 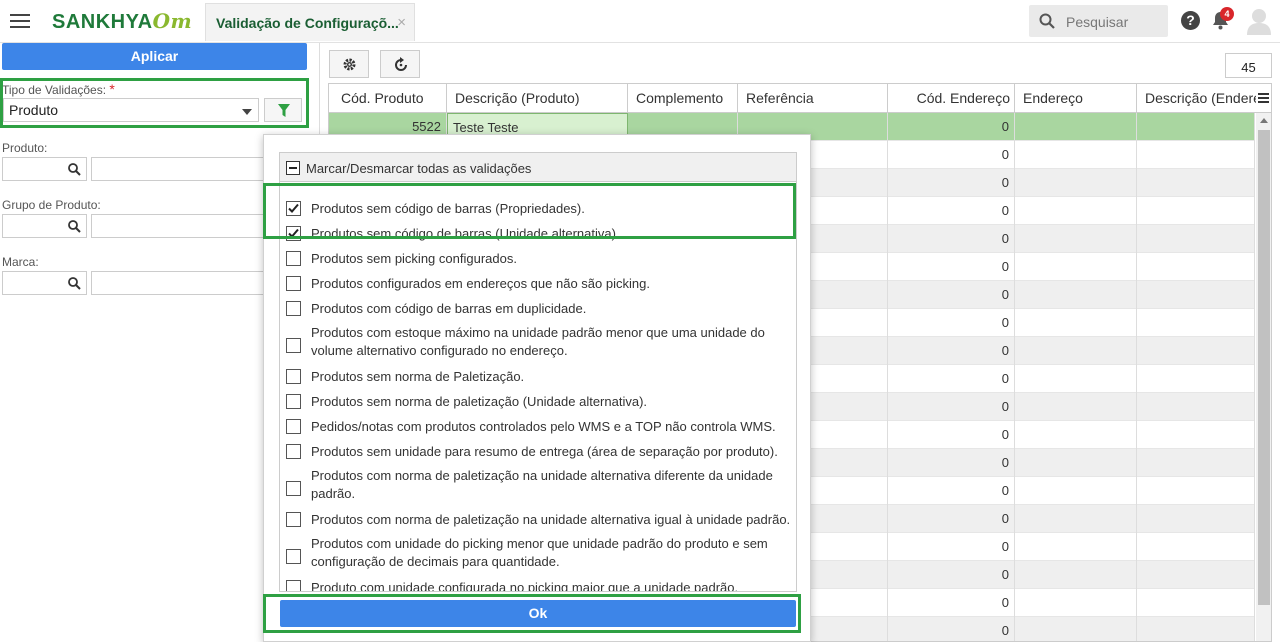 I want to click on select-all-row: Marcar/Desmarcar todas as validações, so click(x=538, y=167).